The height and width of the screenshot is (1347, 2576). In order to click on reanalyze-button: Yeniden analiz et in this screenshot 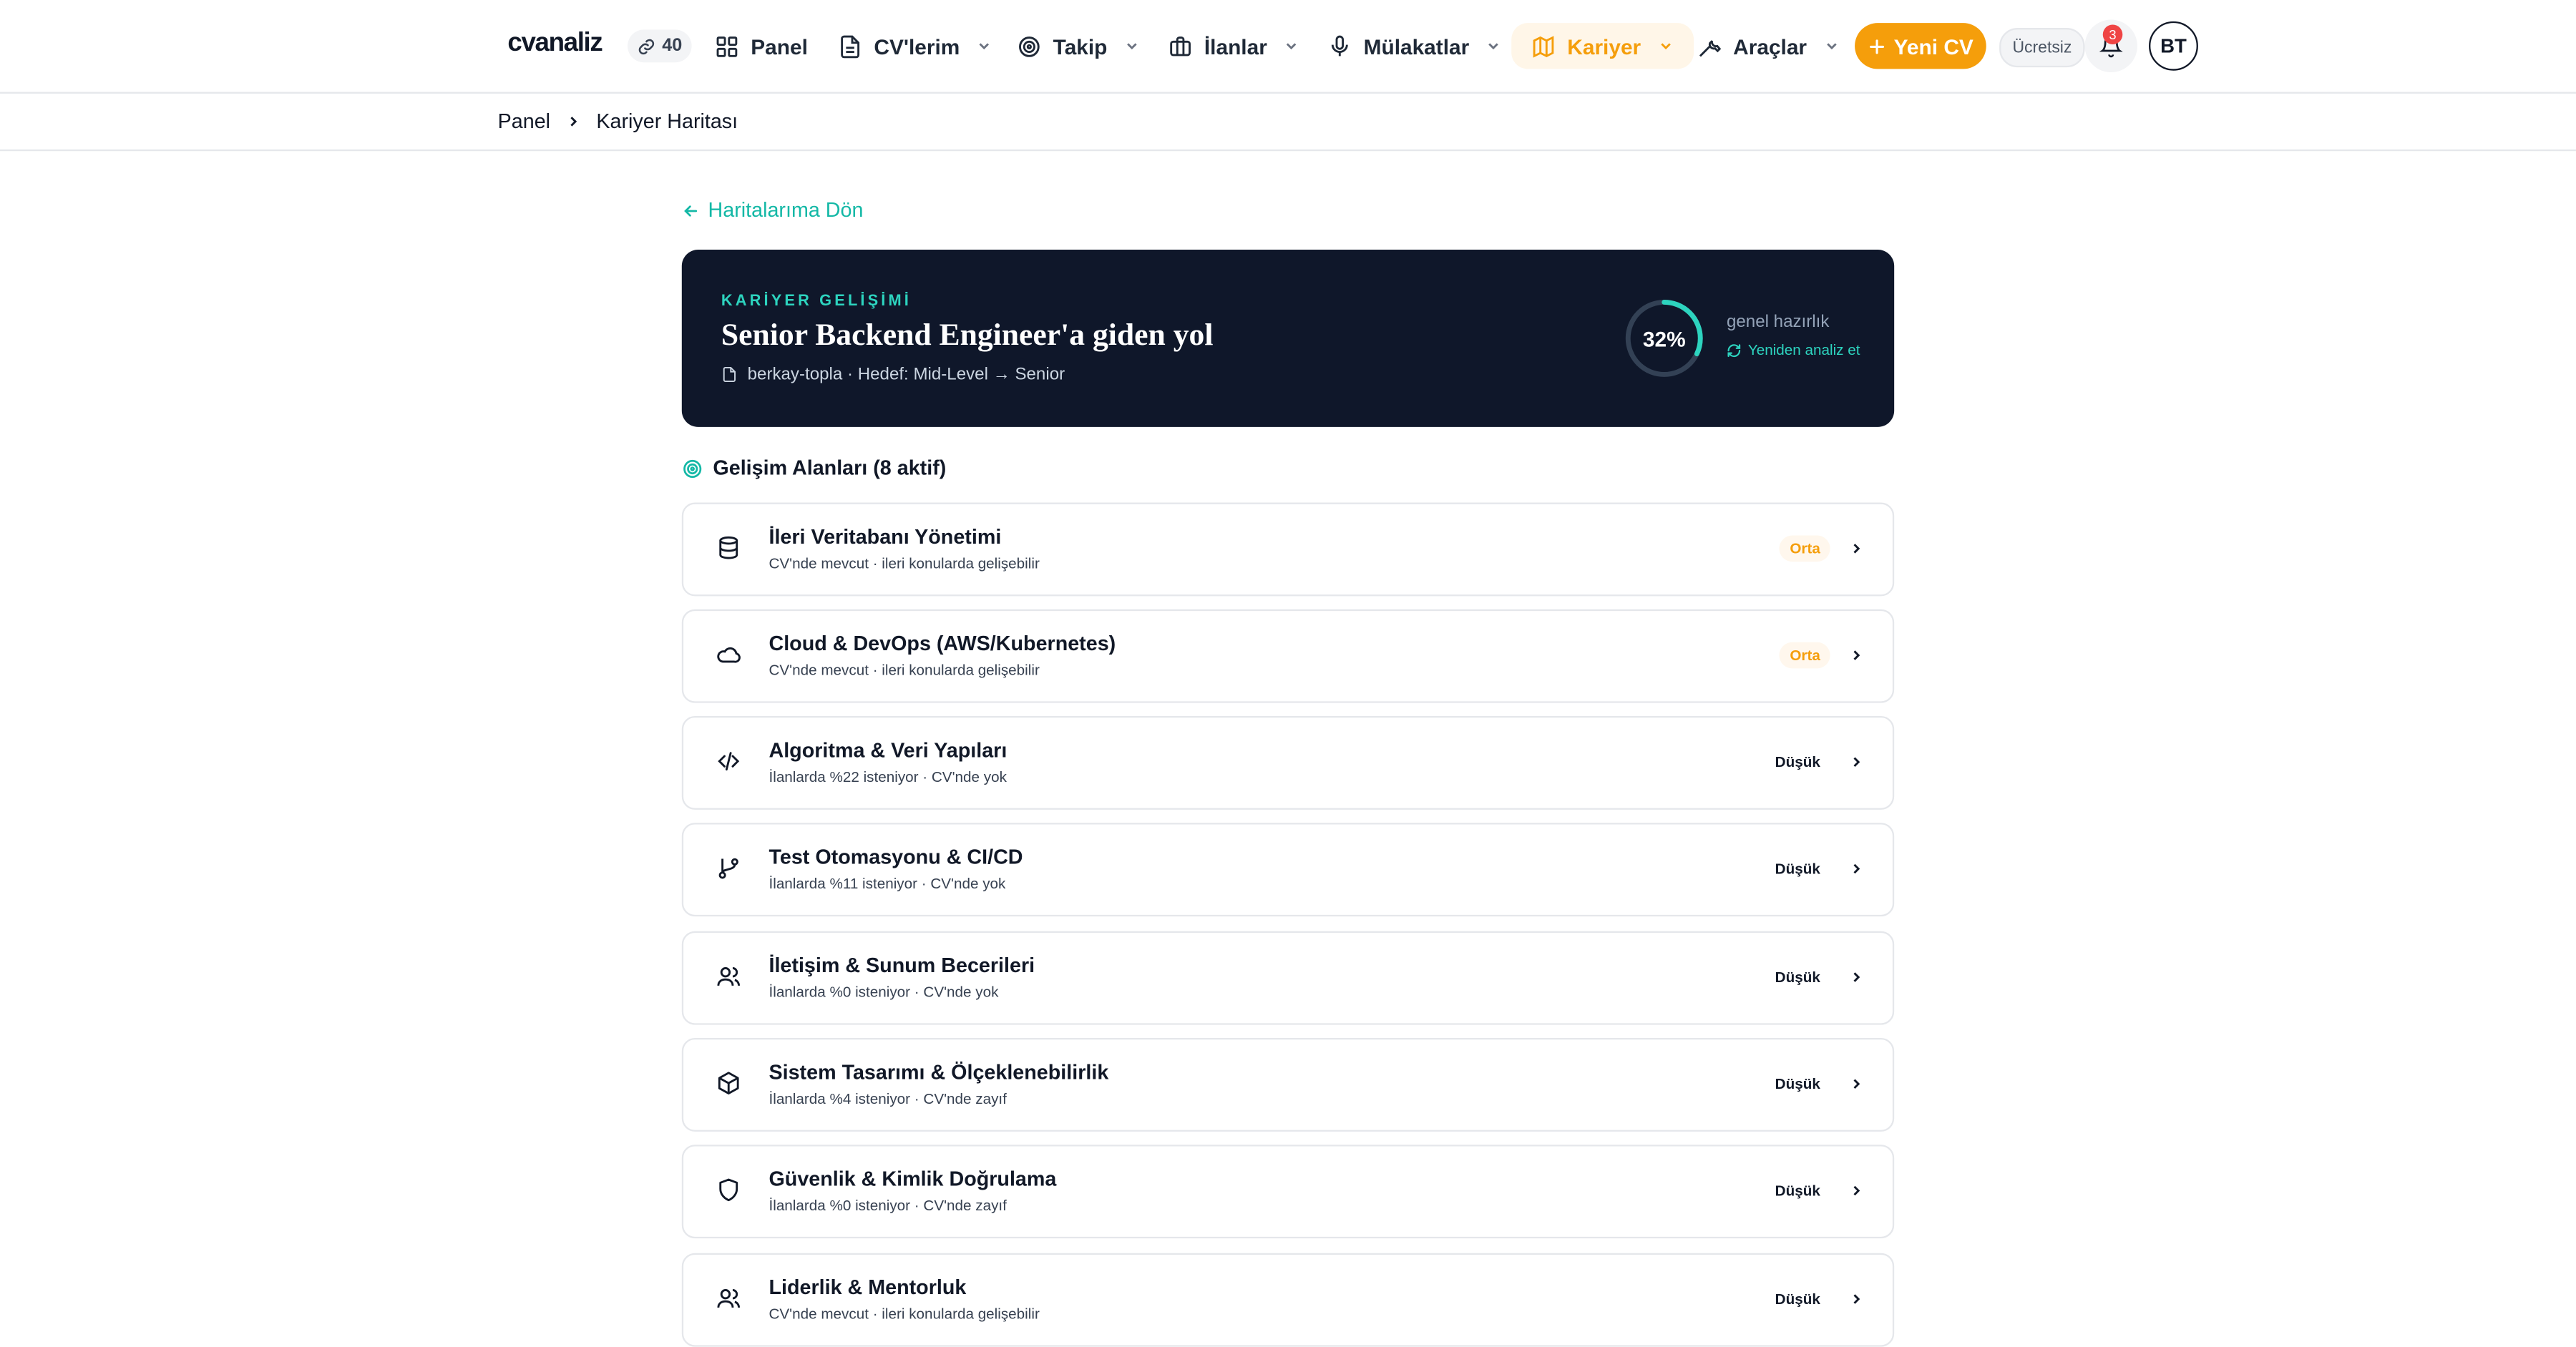, I will do `click(1793, 350)`.